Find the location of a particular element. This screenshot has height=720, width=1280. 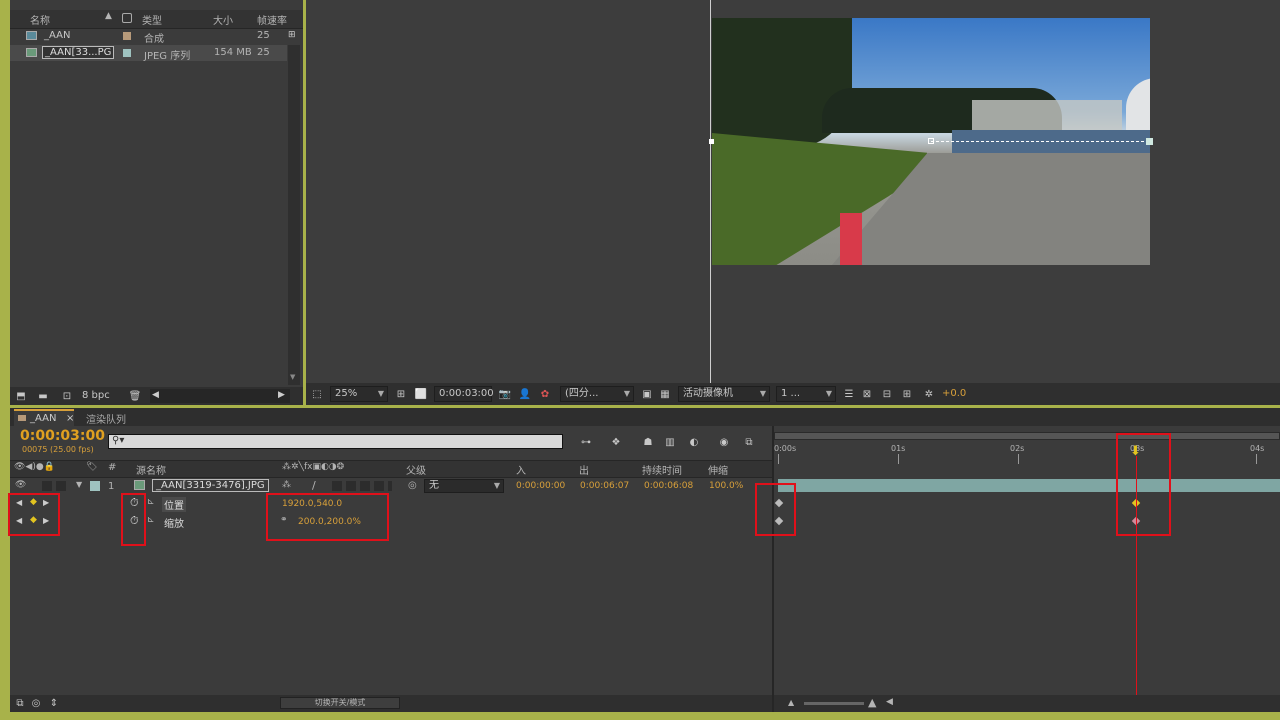

buildings is located at coordinates (1047, 115).